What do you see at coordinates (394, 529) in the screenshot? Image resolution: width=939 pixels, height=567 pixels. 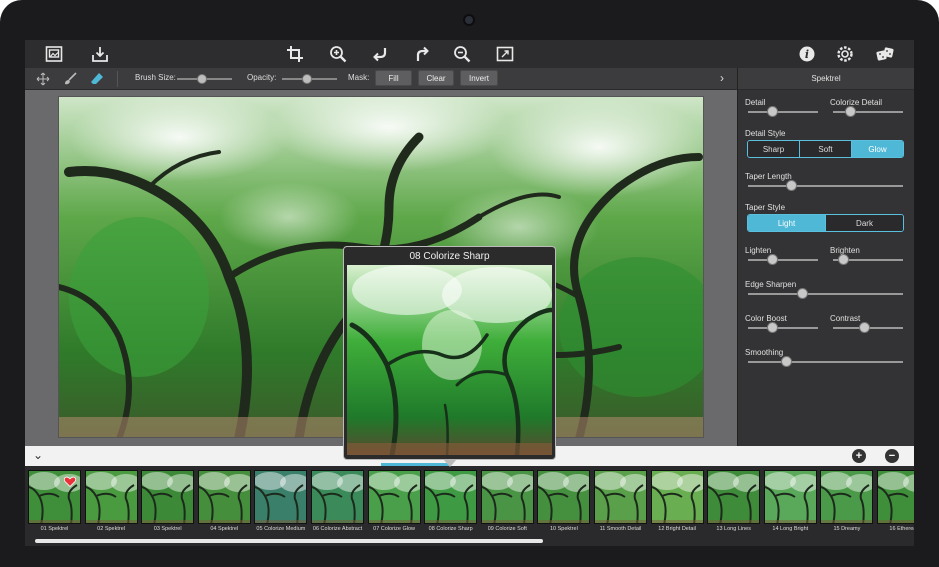 I see `preset-label: 07 Colorize Glow` at bounding box center [394, 529].